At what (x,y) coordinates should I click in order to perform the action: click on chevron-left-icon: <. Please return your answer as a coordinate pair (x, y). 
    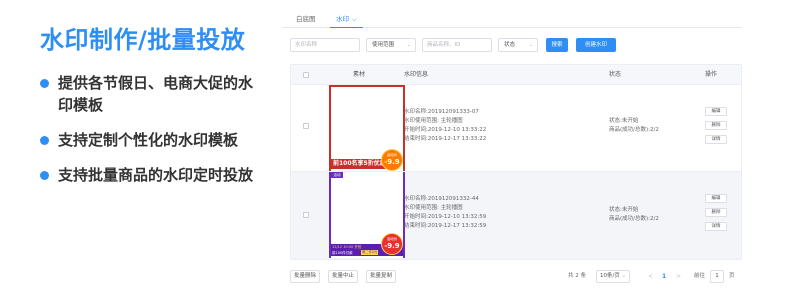
    Looking at the image, I should click on (650, 276).